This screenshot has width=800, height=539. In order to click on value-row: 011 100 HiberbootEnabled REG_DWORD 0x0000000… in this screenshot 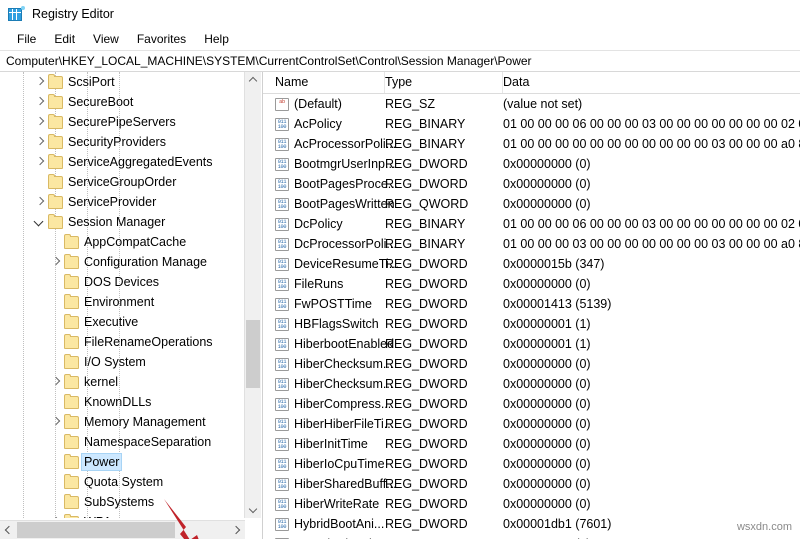, I will do `click(531, 344)`.